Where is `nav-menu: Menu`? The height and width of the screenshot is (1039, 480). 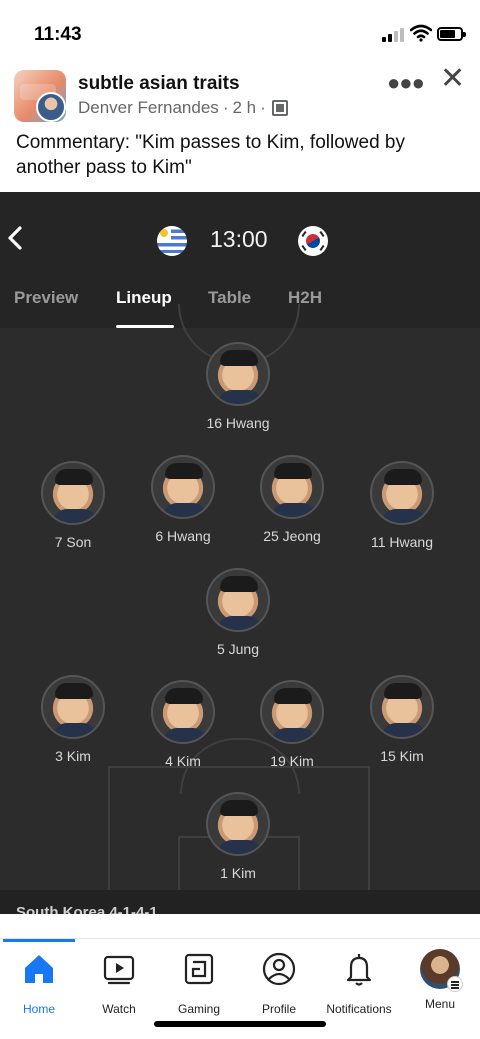
nav-menu: Menu is located at coordinates (440, 980).